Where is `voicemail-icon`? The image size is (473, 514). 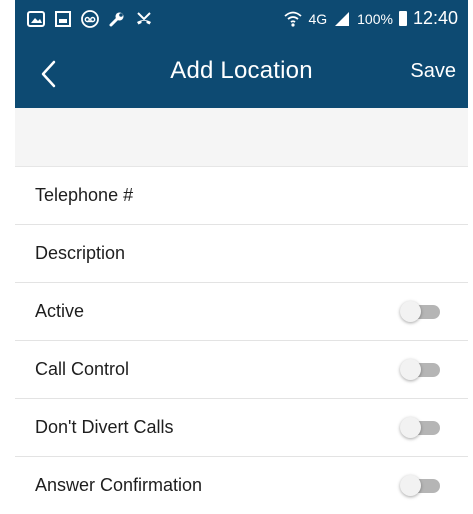 voicemail-icon is located at coordinates (90, 19).